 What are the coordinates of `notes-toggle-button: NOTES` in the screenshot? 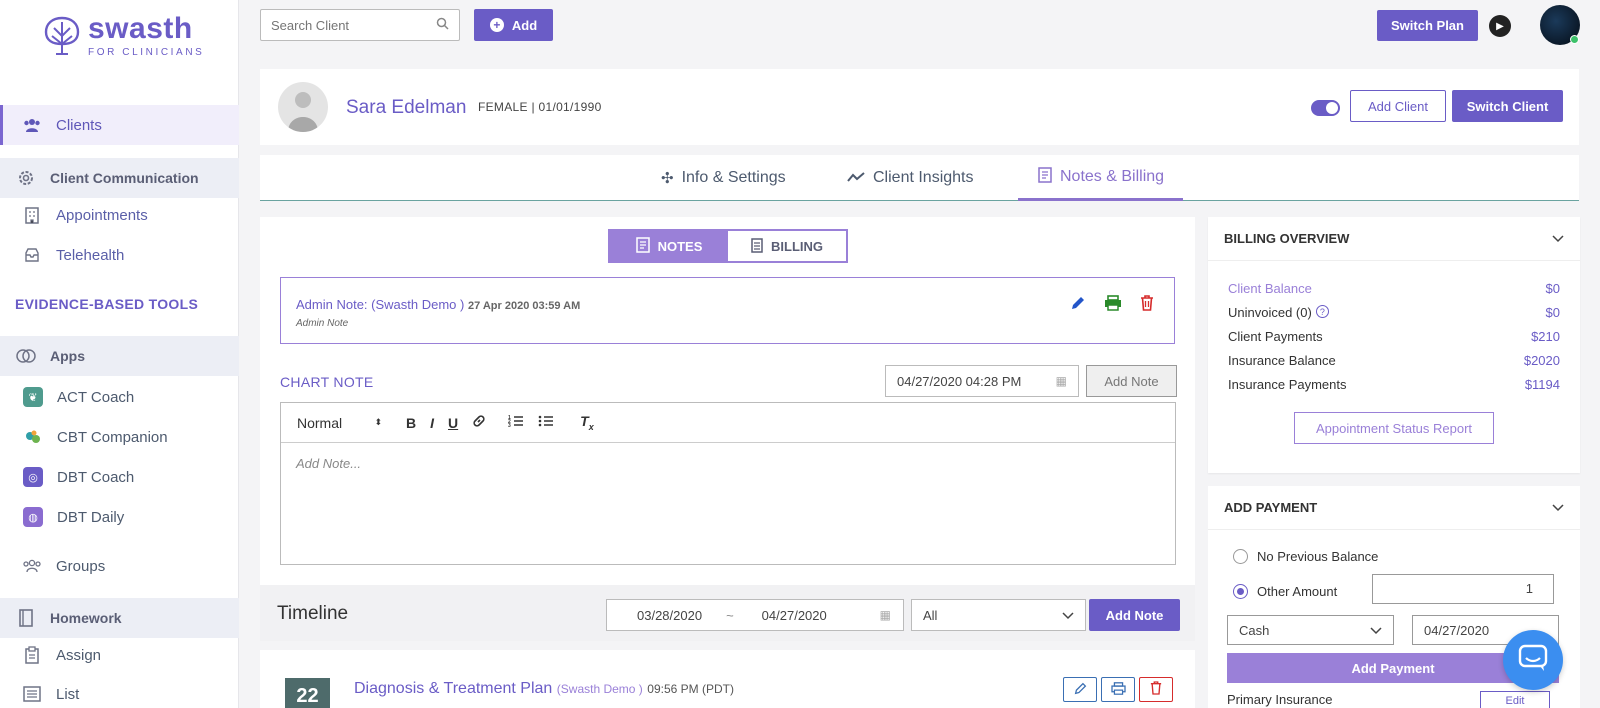 It's located at (669, 246).